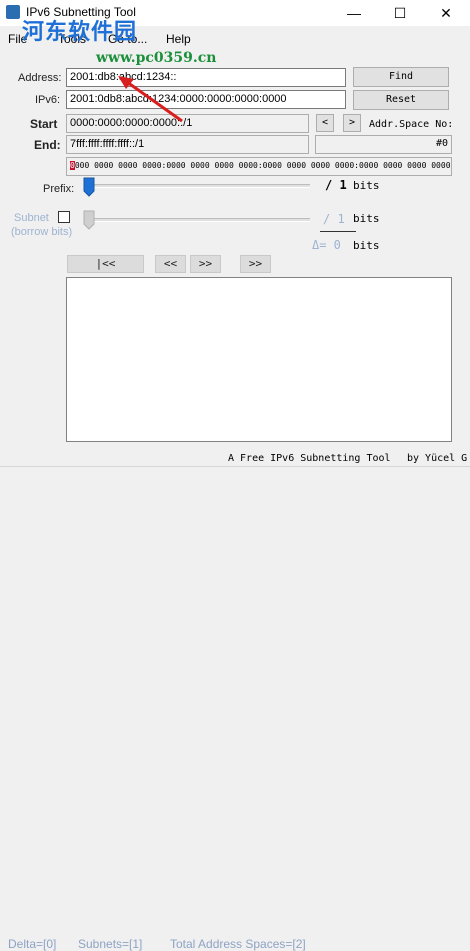 The height and width of the screenshot is (951, 470). Describe the element at coordinates (170, 264) in the screenshot. I see `prev-page-button: <<` at that location.